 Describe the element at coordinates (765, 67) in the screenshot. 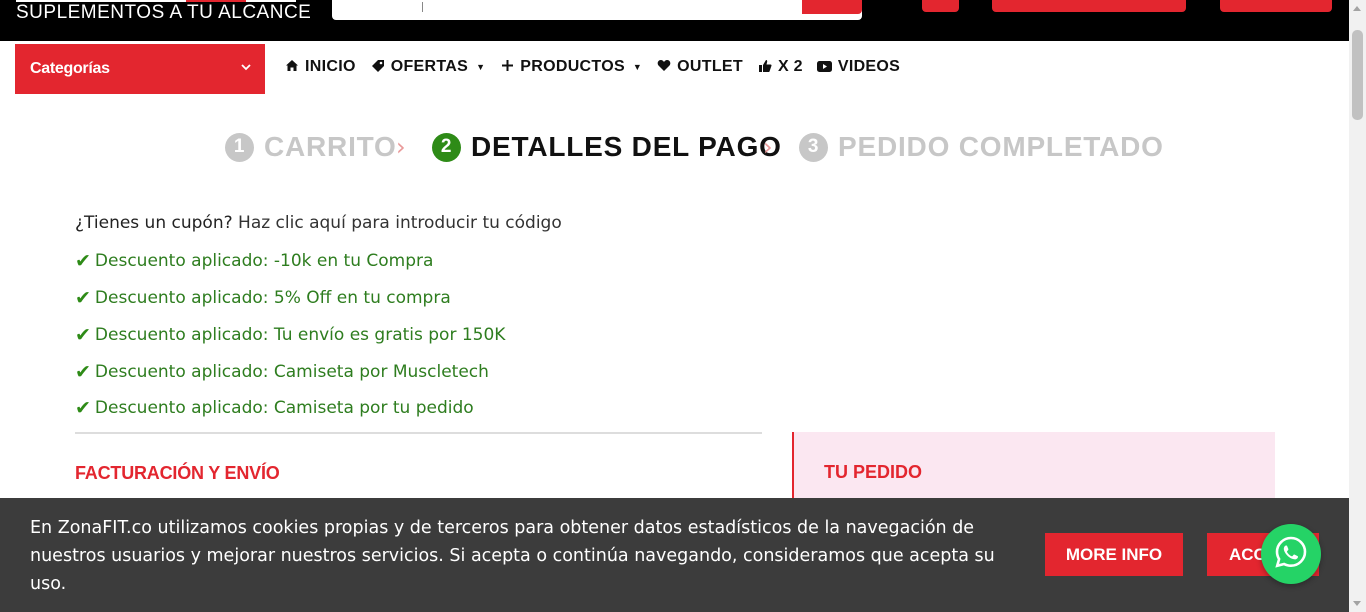

I see `thumbs-up-icon` at that location.